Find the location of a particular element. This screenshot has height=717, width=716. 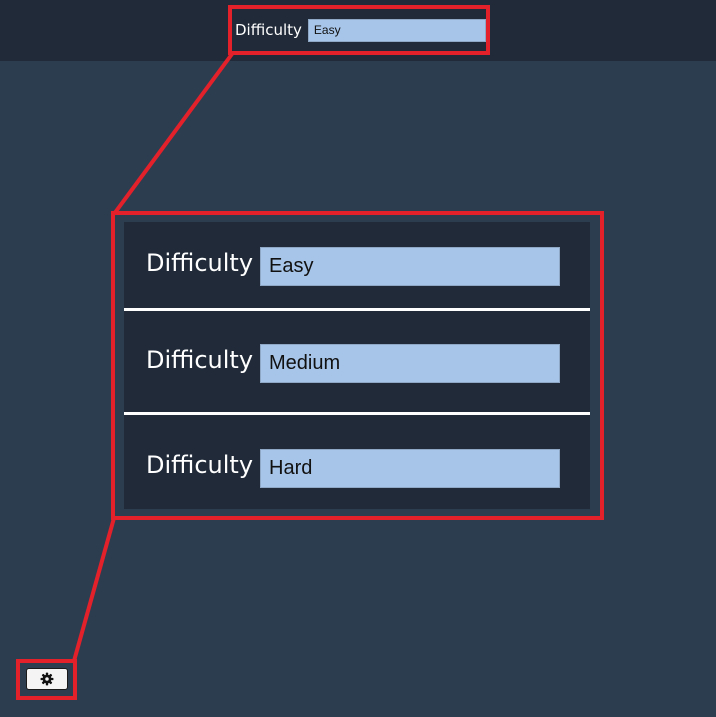

callout-line-top is located at coordinates (173, 134).